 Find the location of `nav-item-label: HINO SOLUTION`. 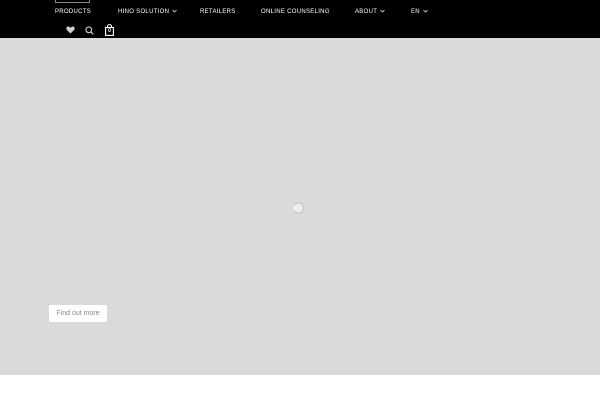

nav-item-label: HINO SOLUTION is located at coordinates (144, 12).